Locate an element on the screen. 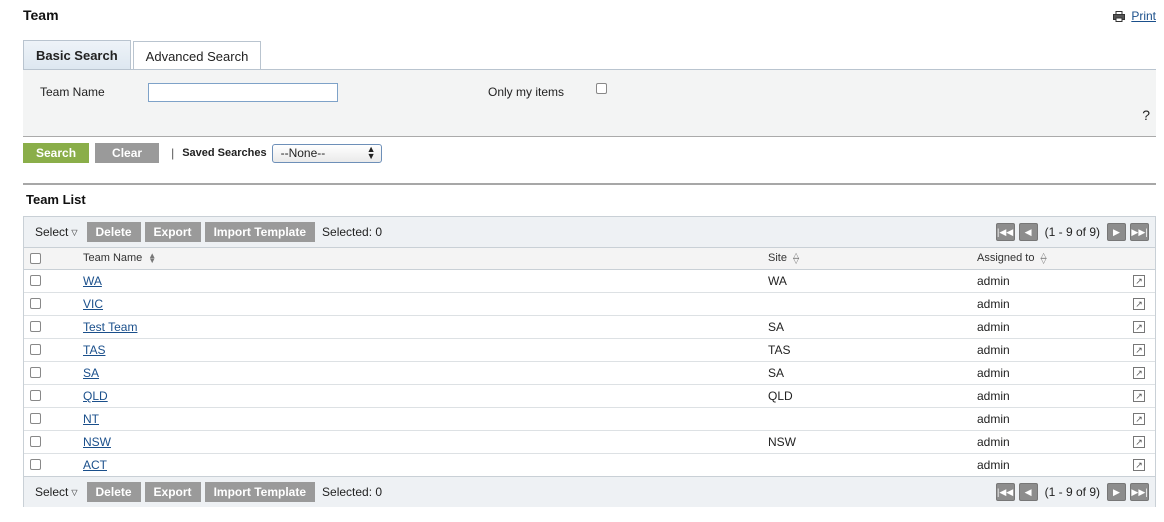  team-name-input is located at coordinates (243, 92).